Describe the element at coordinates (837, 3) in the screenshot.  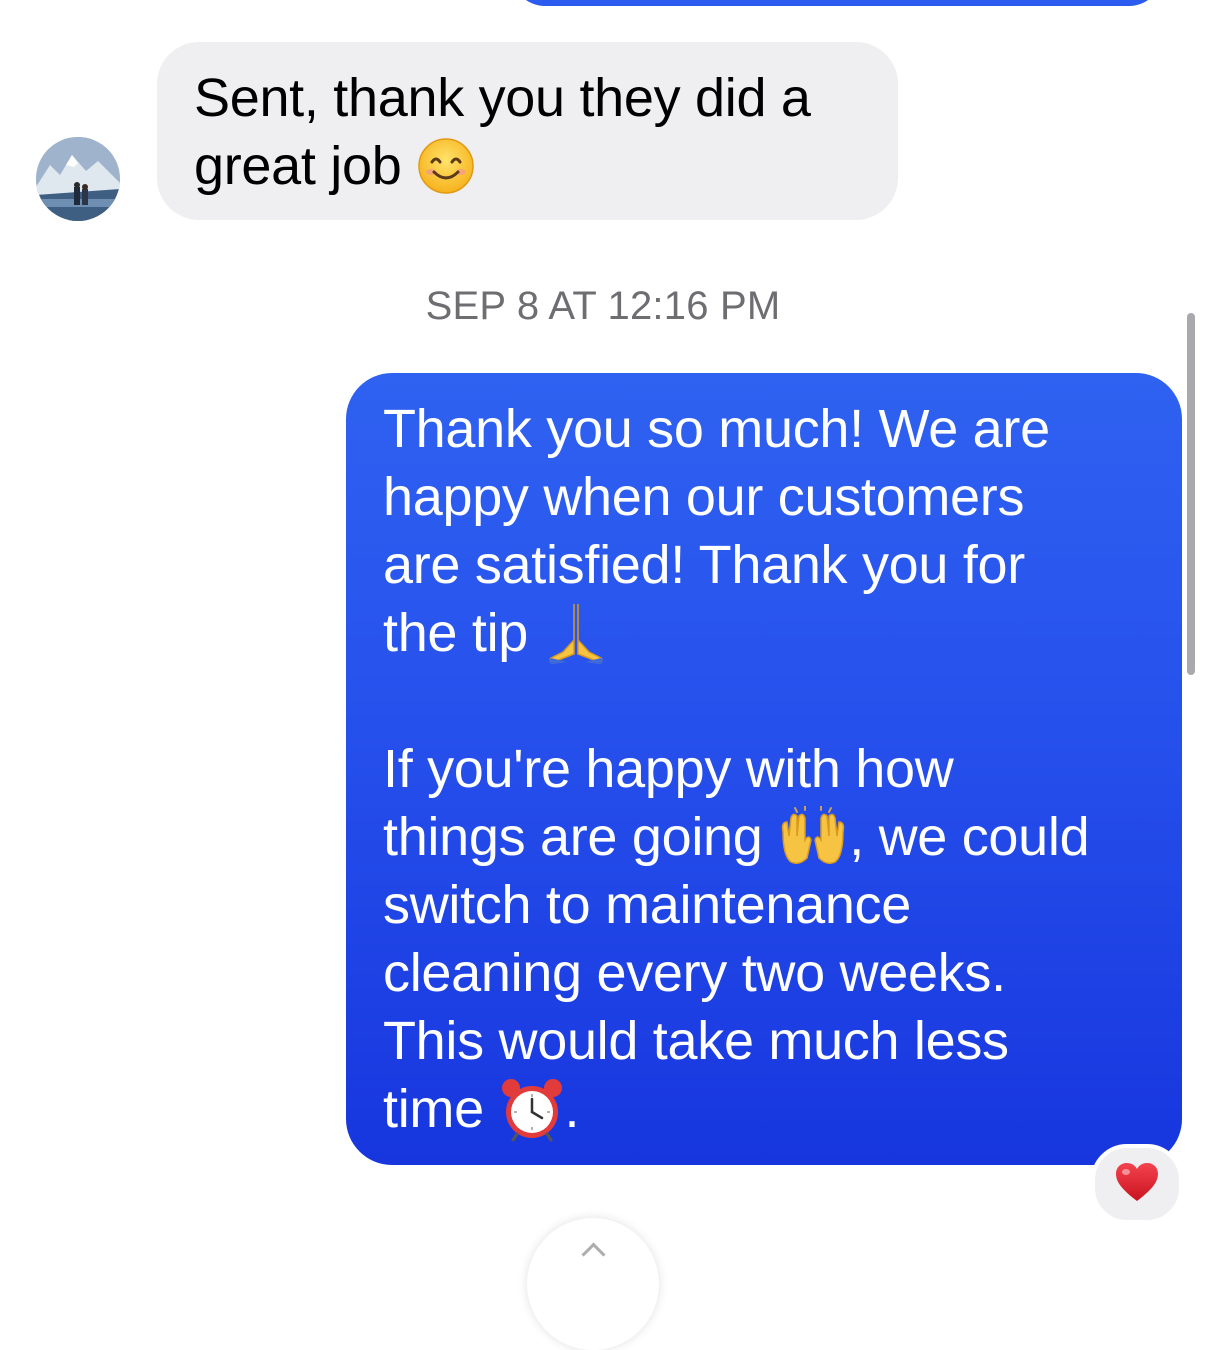
I see `previous-outgoing-bubble` at that location.